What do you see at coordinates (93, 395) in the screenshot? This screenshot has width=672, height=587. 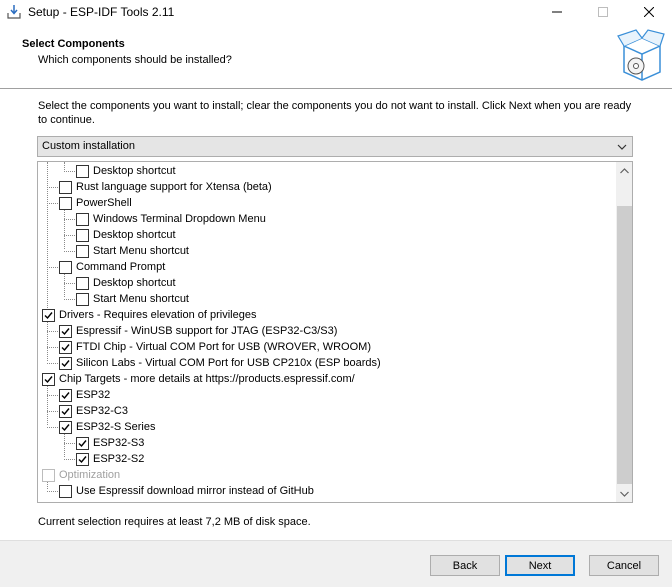 I see `component-label: ESP32` at bounding box center [93, 395].